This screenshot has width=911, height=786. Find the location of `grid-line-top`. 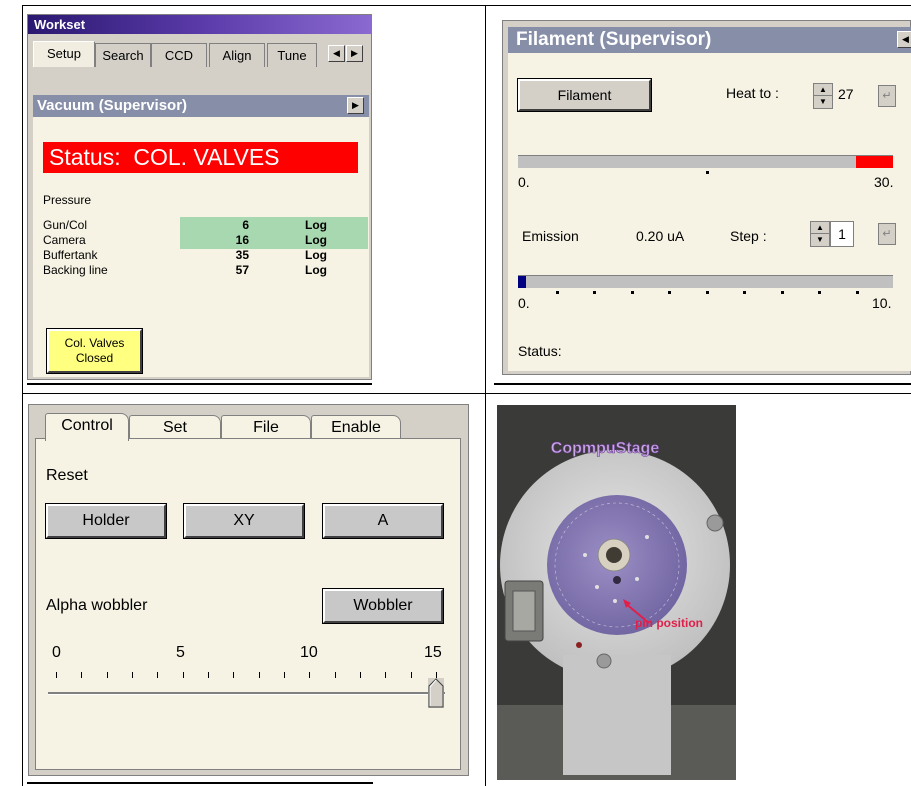

grid-line-top is located at coordinates (466, 5).